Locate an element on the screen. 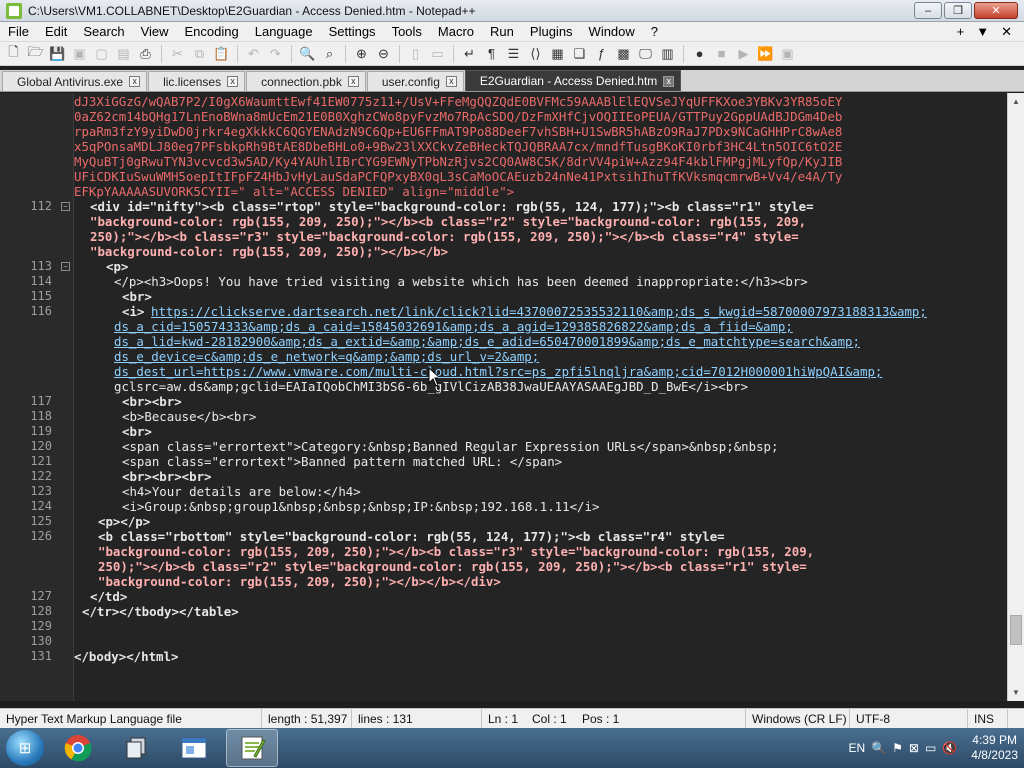 This screenshot has height=768, width=1024. line-number: 114 is located at coordinates (41, 281).